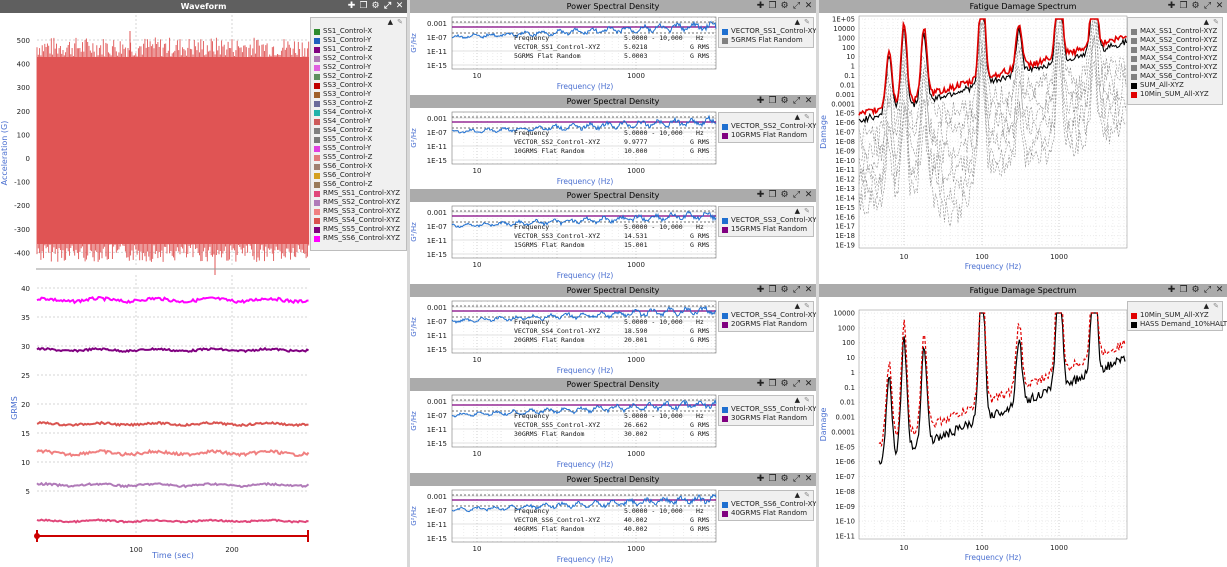 This screenshot has width=1227, height=567. Describe the element at coordinates (358, 139) in the screenshot. I see `legend-item: SS5_Control-X` at that location.